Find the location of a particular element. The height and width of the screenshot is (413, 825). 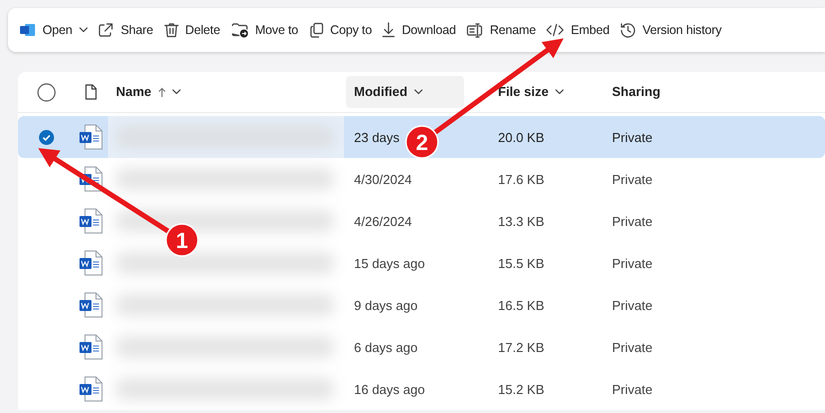

annotation-number: 2 is located at coordinates (422, 142).